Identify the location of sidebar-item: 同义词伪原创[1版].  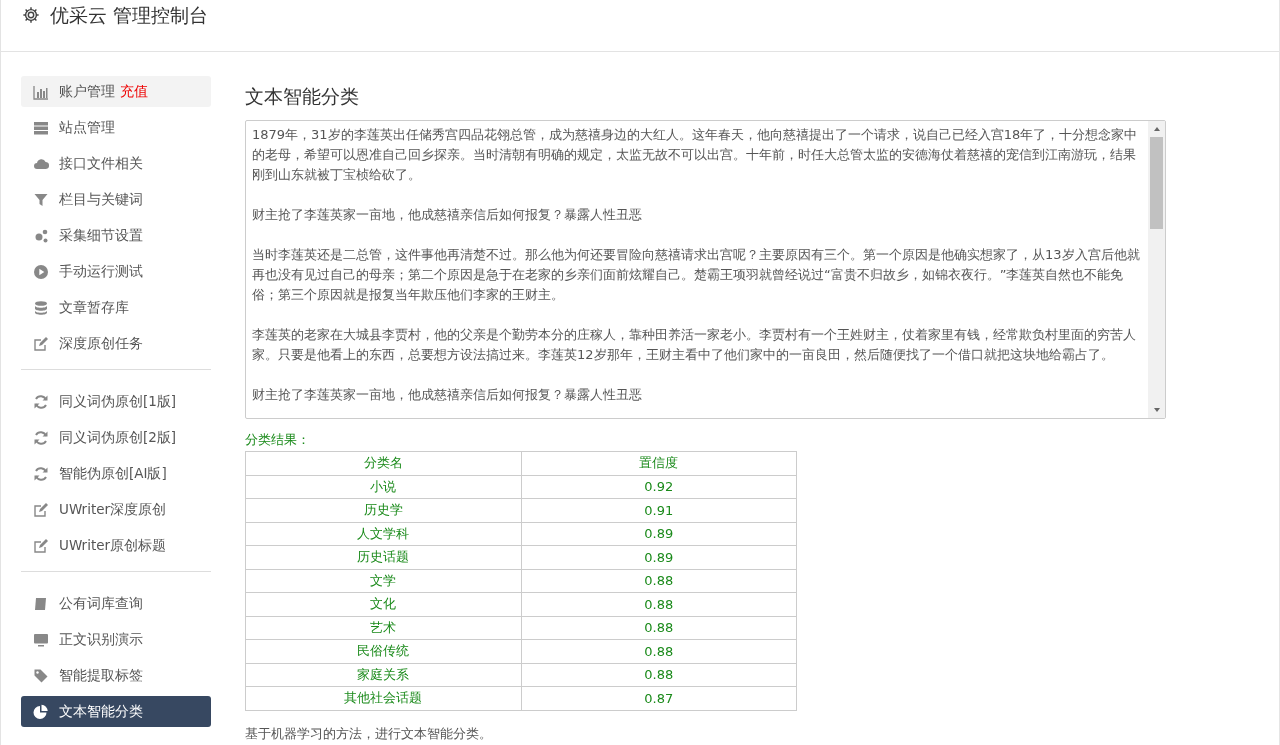
(116, 401).